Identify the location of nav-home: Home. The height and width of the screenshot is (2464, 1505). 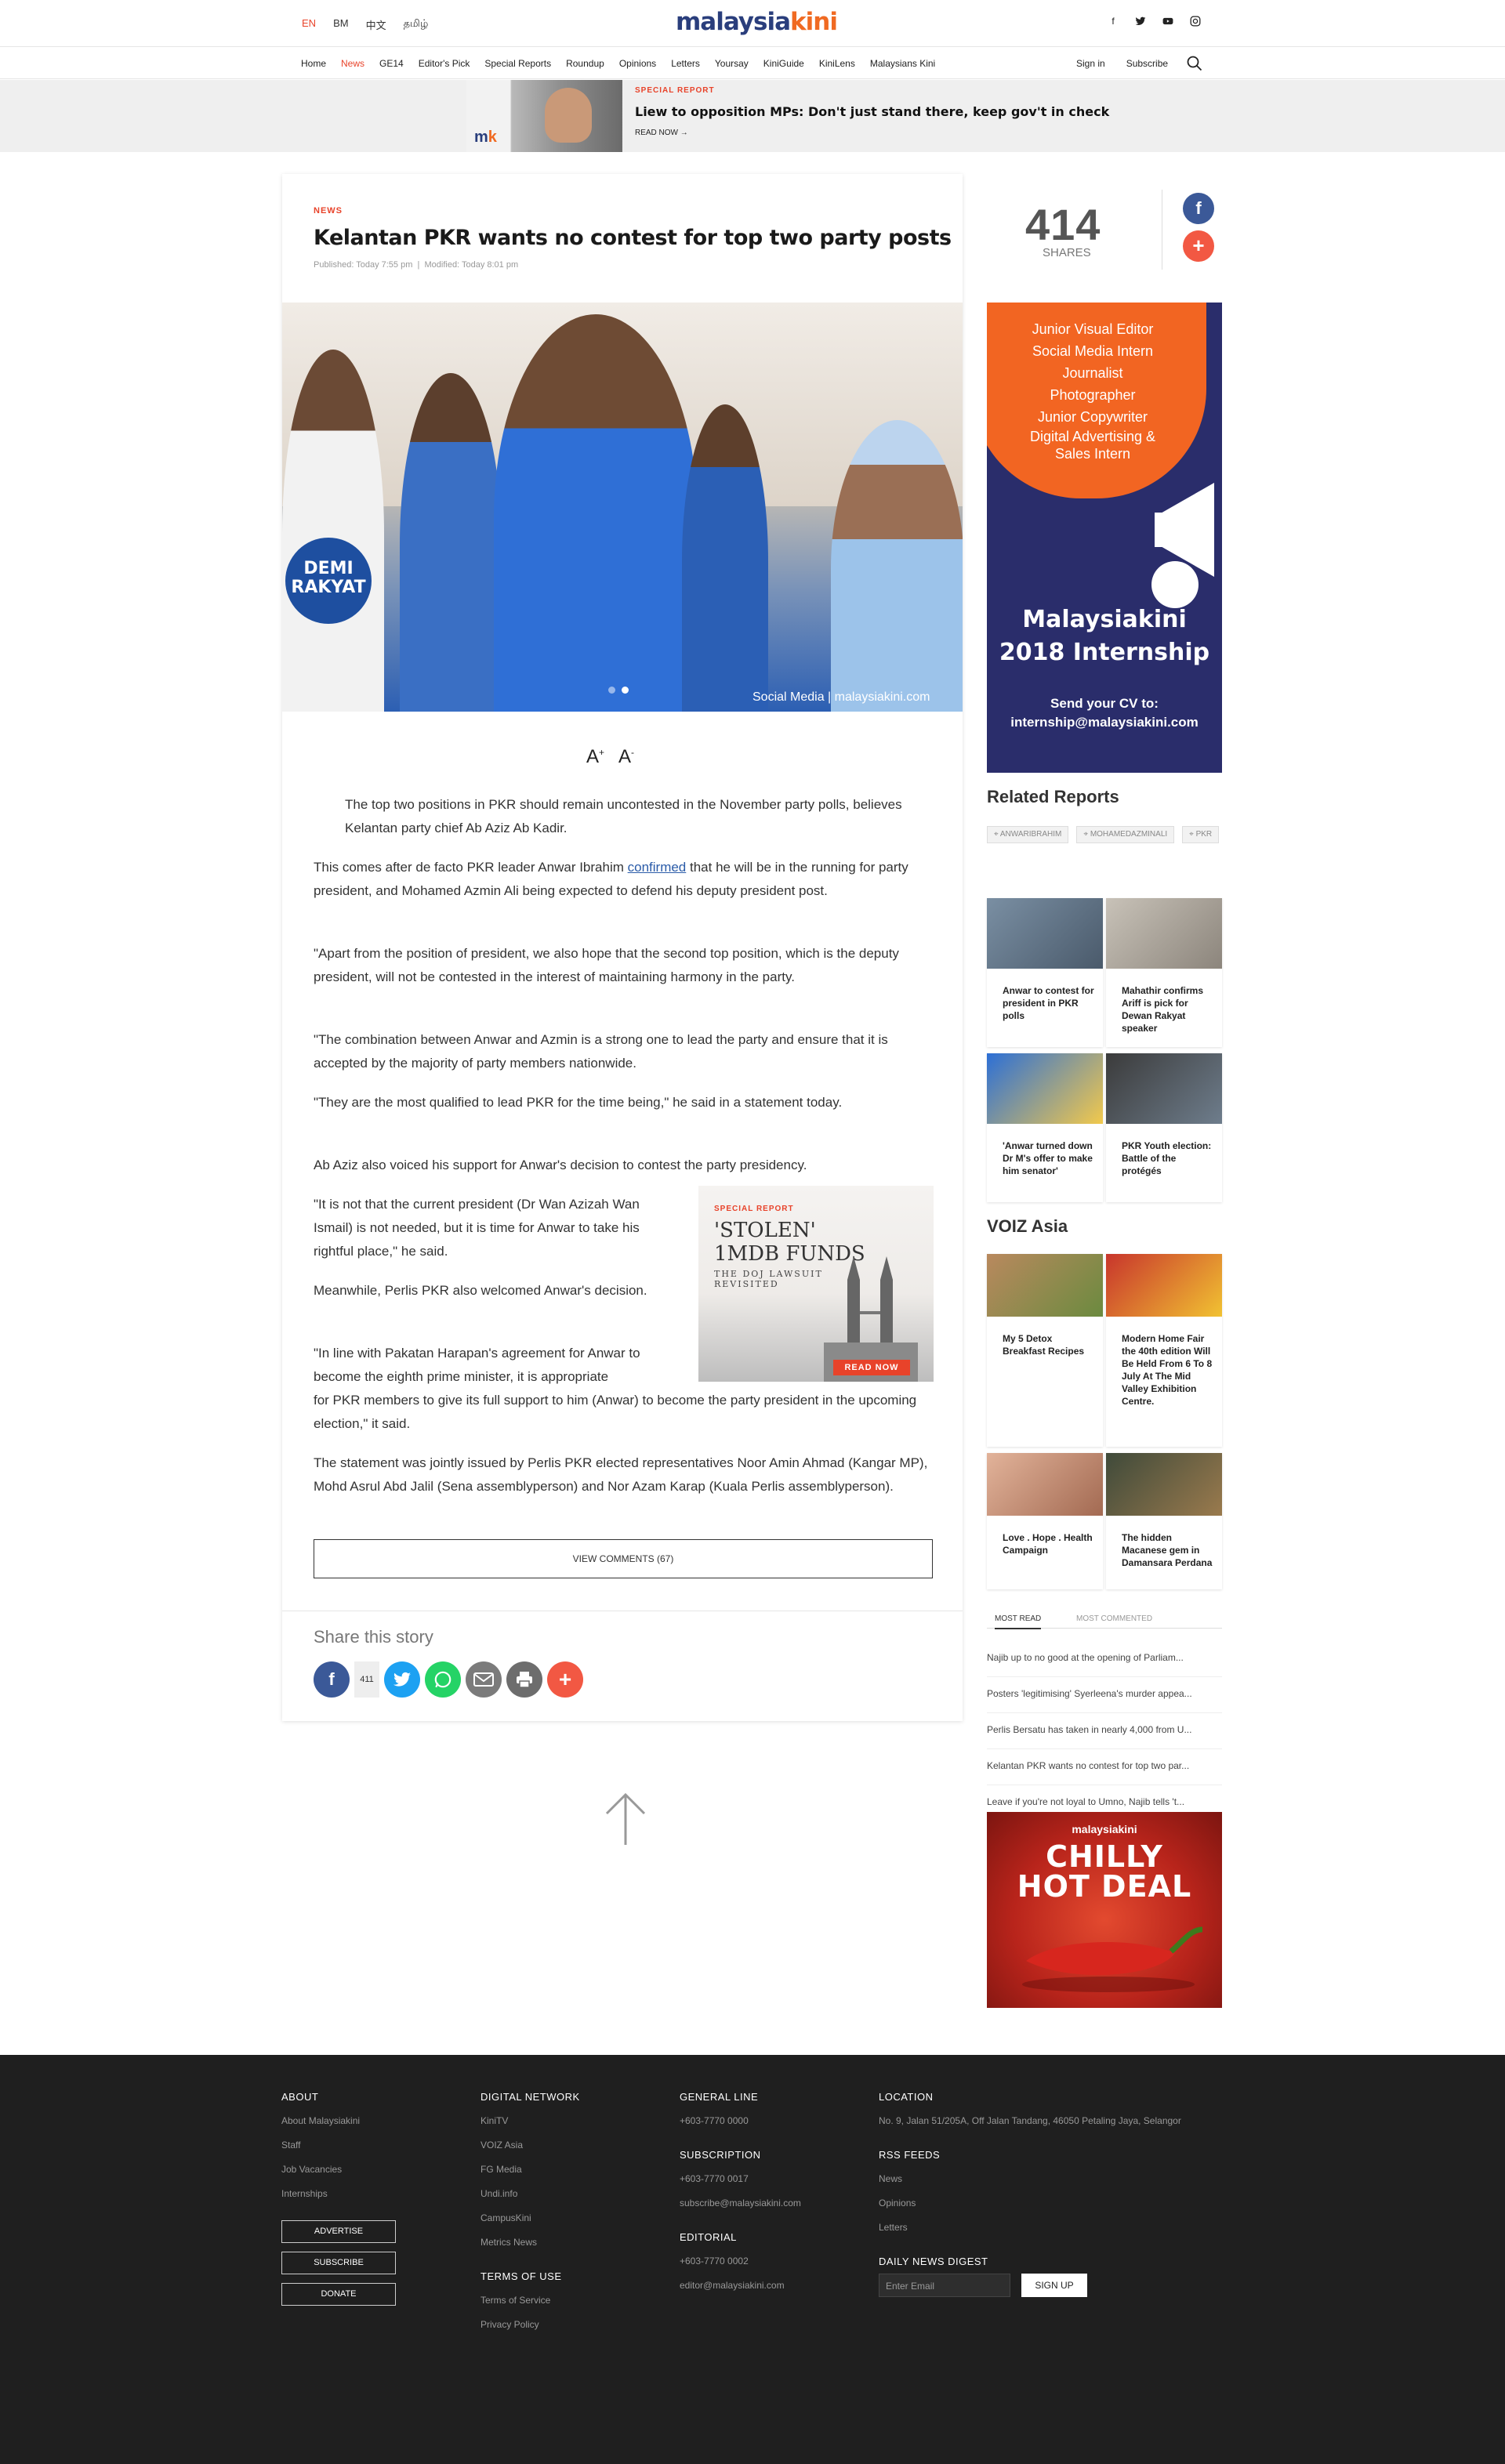
(313, 63).